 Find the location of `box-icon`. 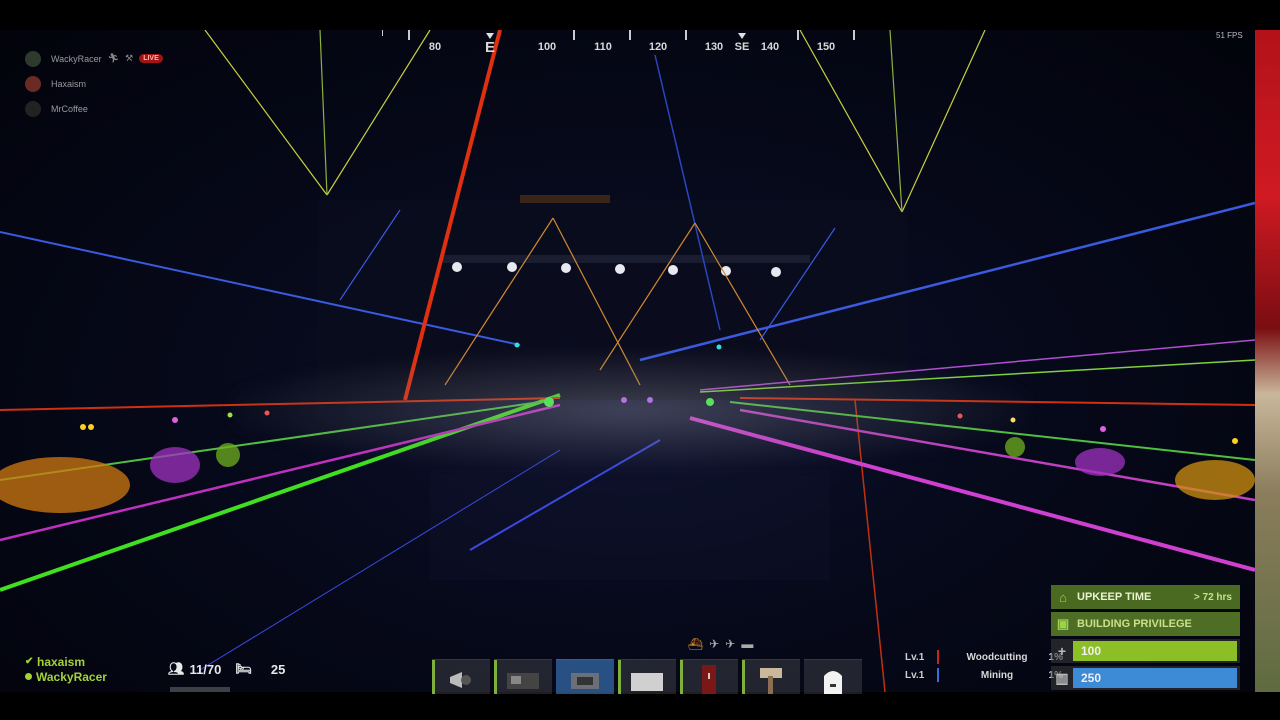

box-icon is located at coordinates (647, 682).